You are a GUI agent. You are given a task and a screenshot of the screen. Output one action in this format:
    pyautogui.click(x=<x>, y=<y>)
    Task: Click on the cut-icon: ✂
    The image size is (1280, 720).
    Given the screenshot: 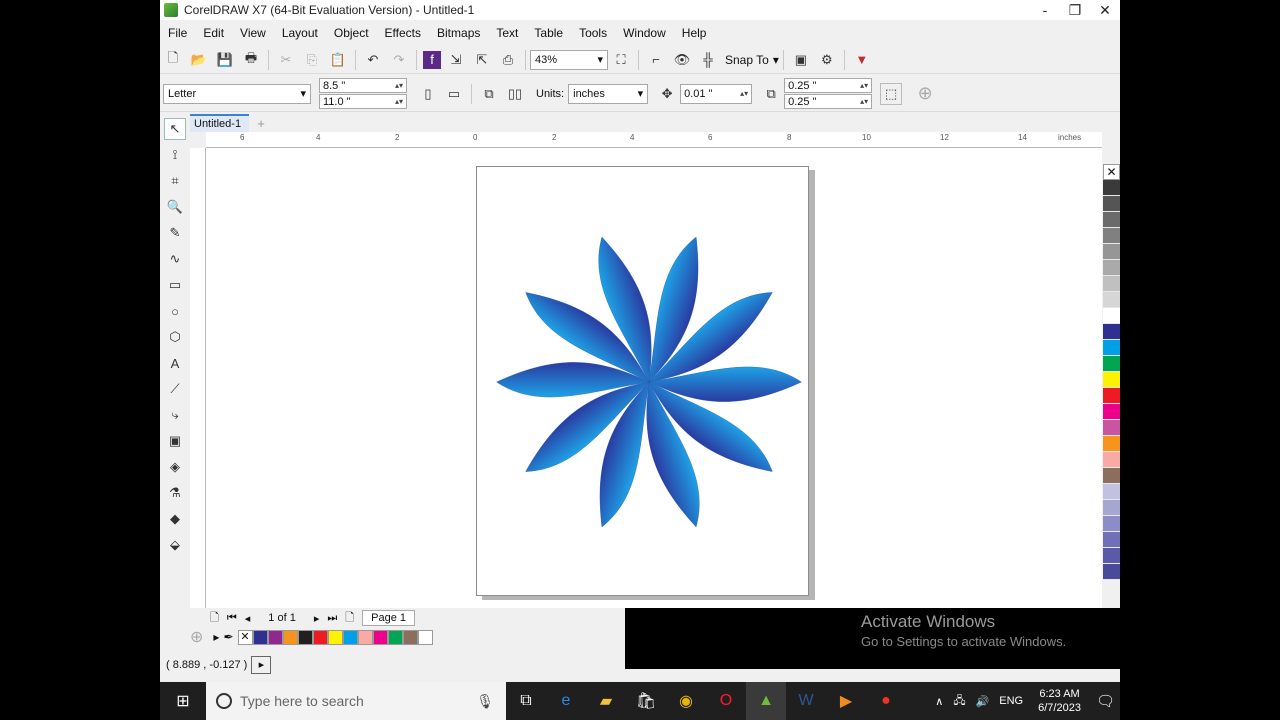 What is the action you would take?
    pyautogui.click(x=286, y=60)
    